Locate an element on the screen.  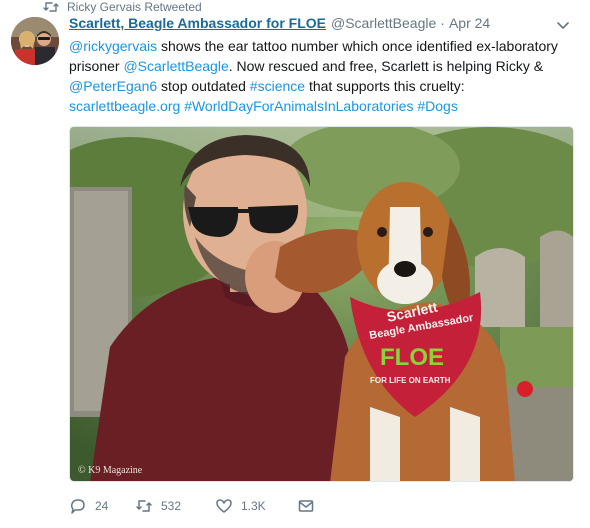
retweet-context: Ricky Gervais Retweeted is located at coordinates (122, 7).